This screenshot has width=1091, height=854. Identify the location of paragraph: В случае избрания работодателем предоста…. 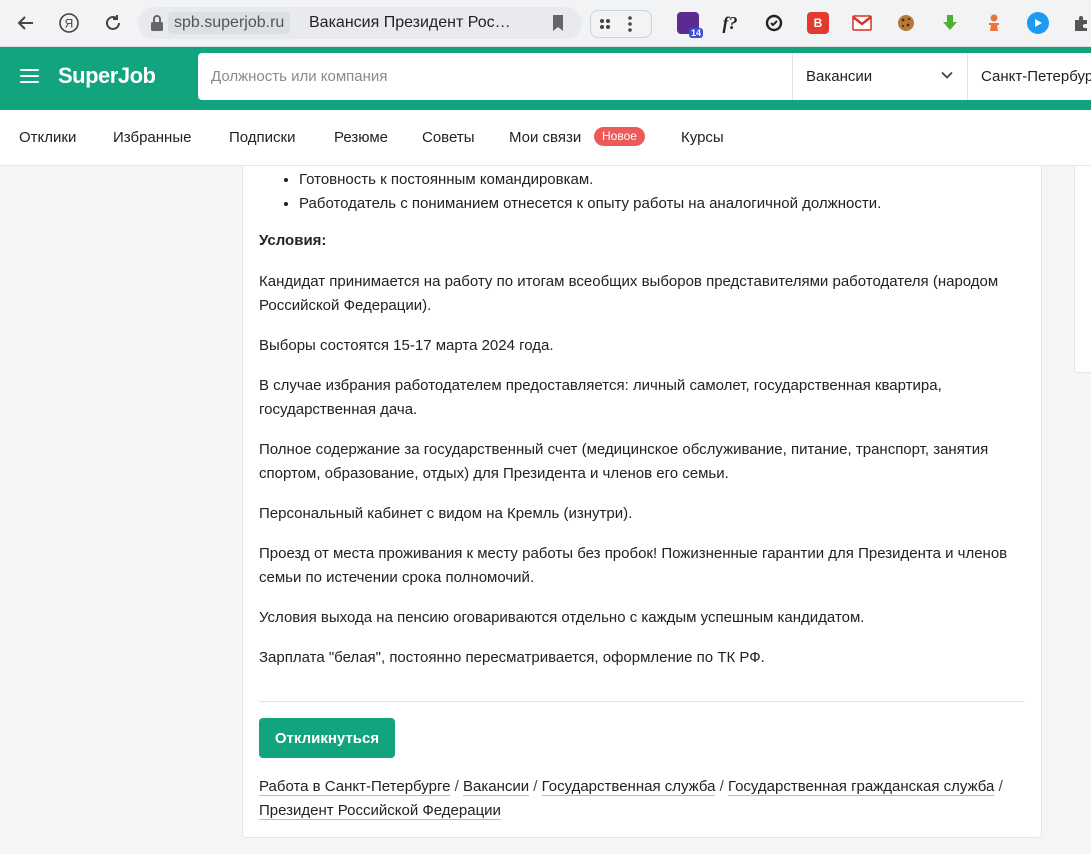
(600, 397).